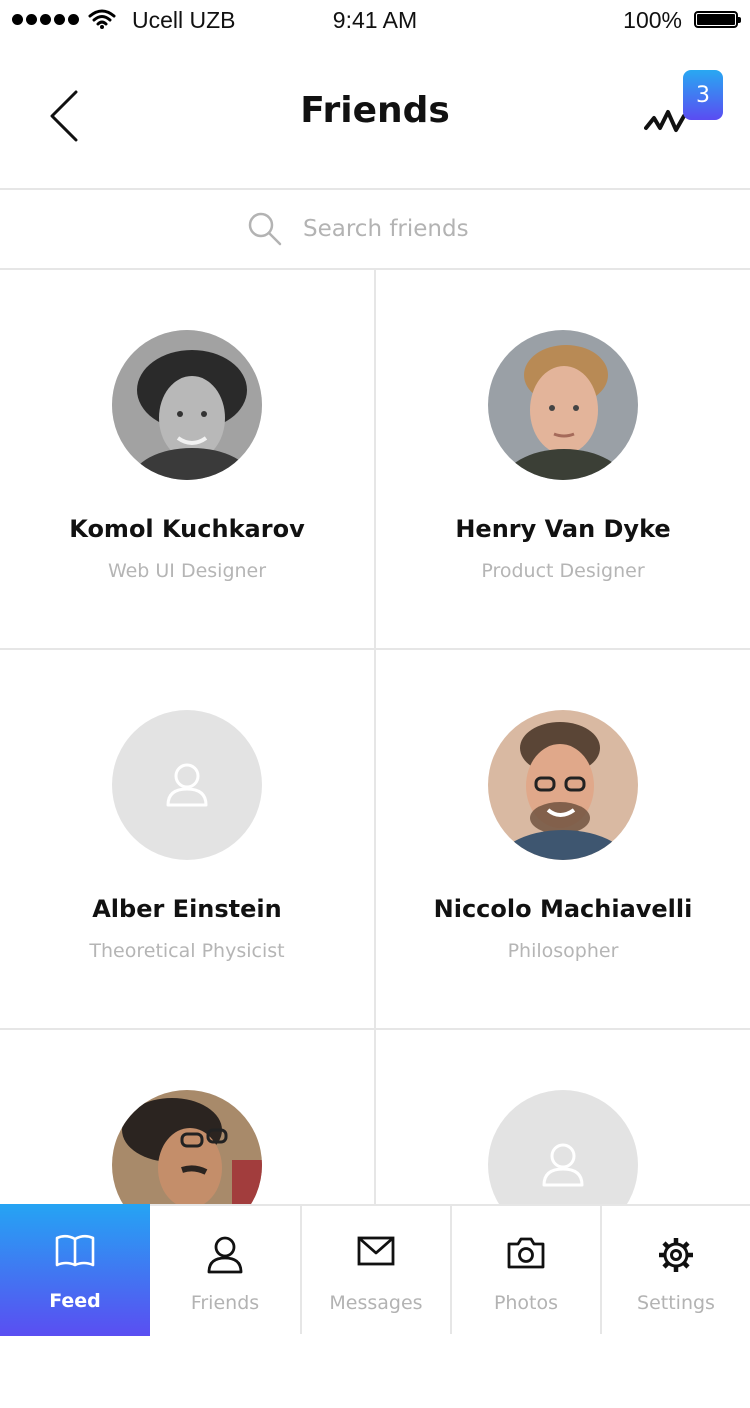  Describe the element at coordinates (563, 571) in the screenshot. I see `friend-role: Product Designer` at that location.